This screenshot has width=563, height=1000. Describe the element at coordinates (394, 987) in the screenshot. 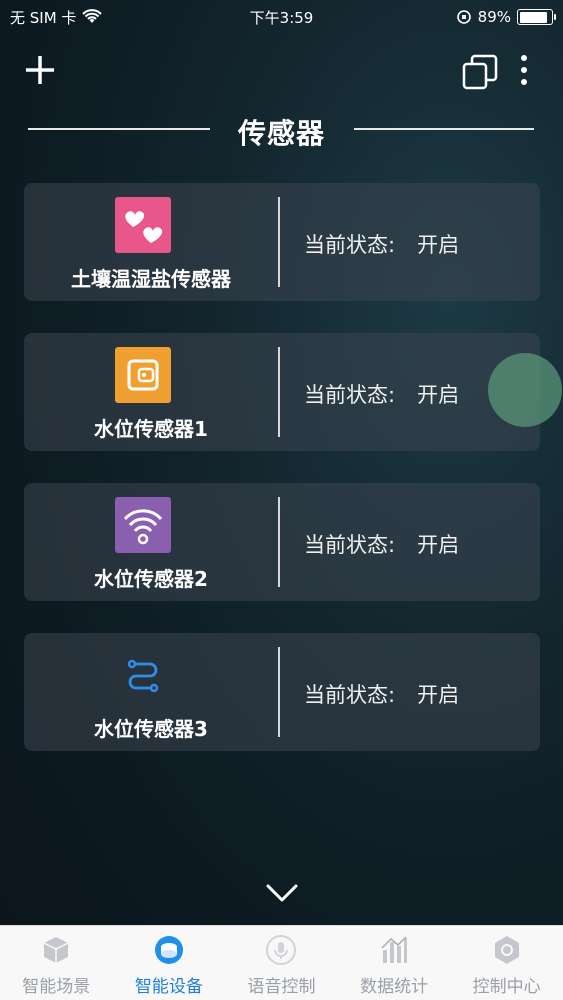

I see `tab-label: 数据统计` at that location.